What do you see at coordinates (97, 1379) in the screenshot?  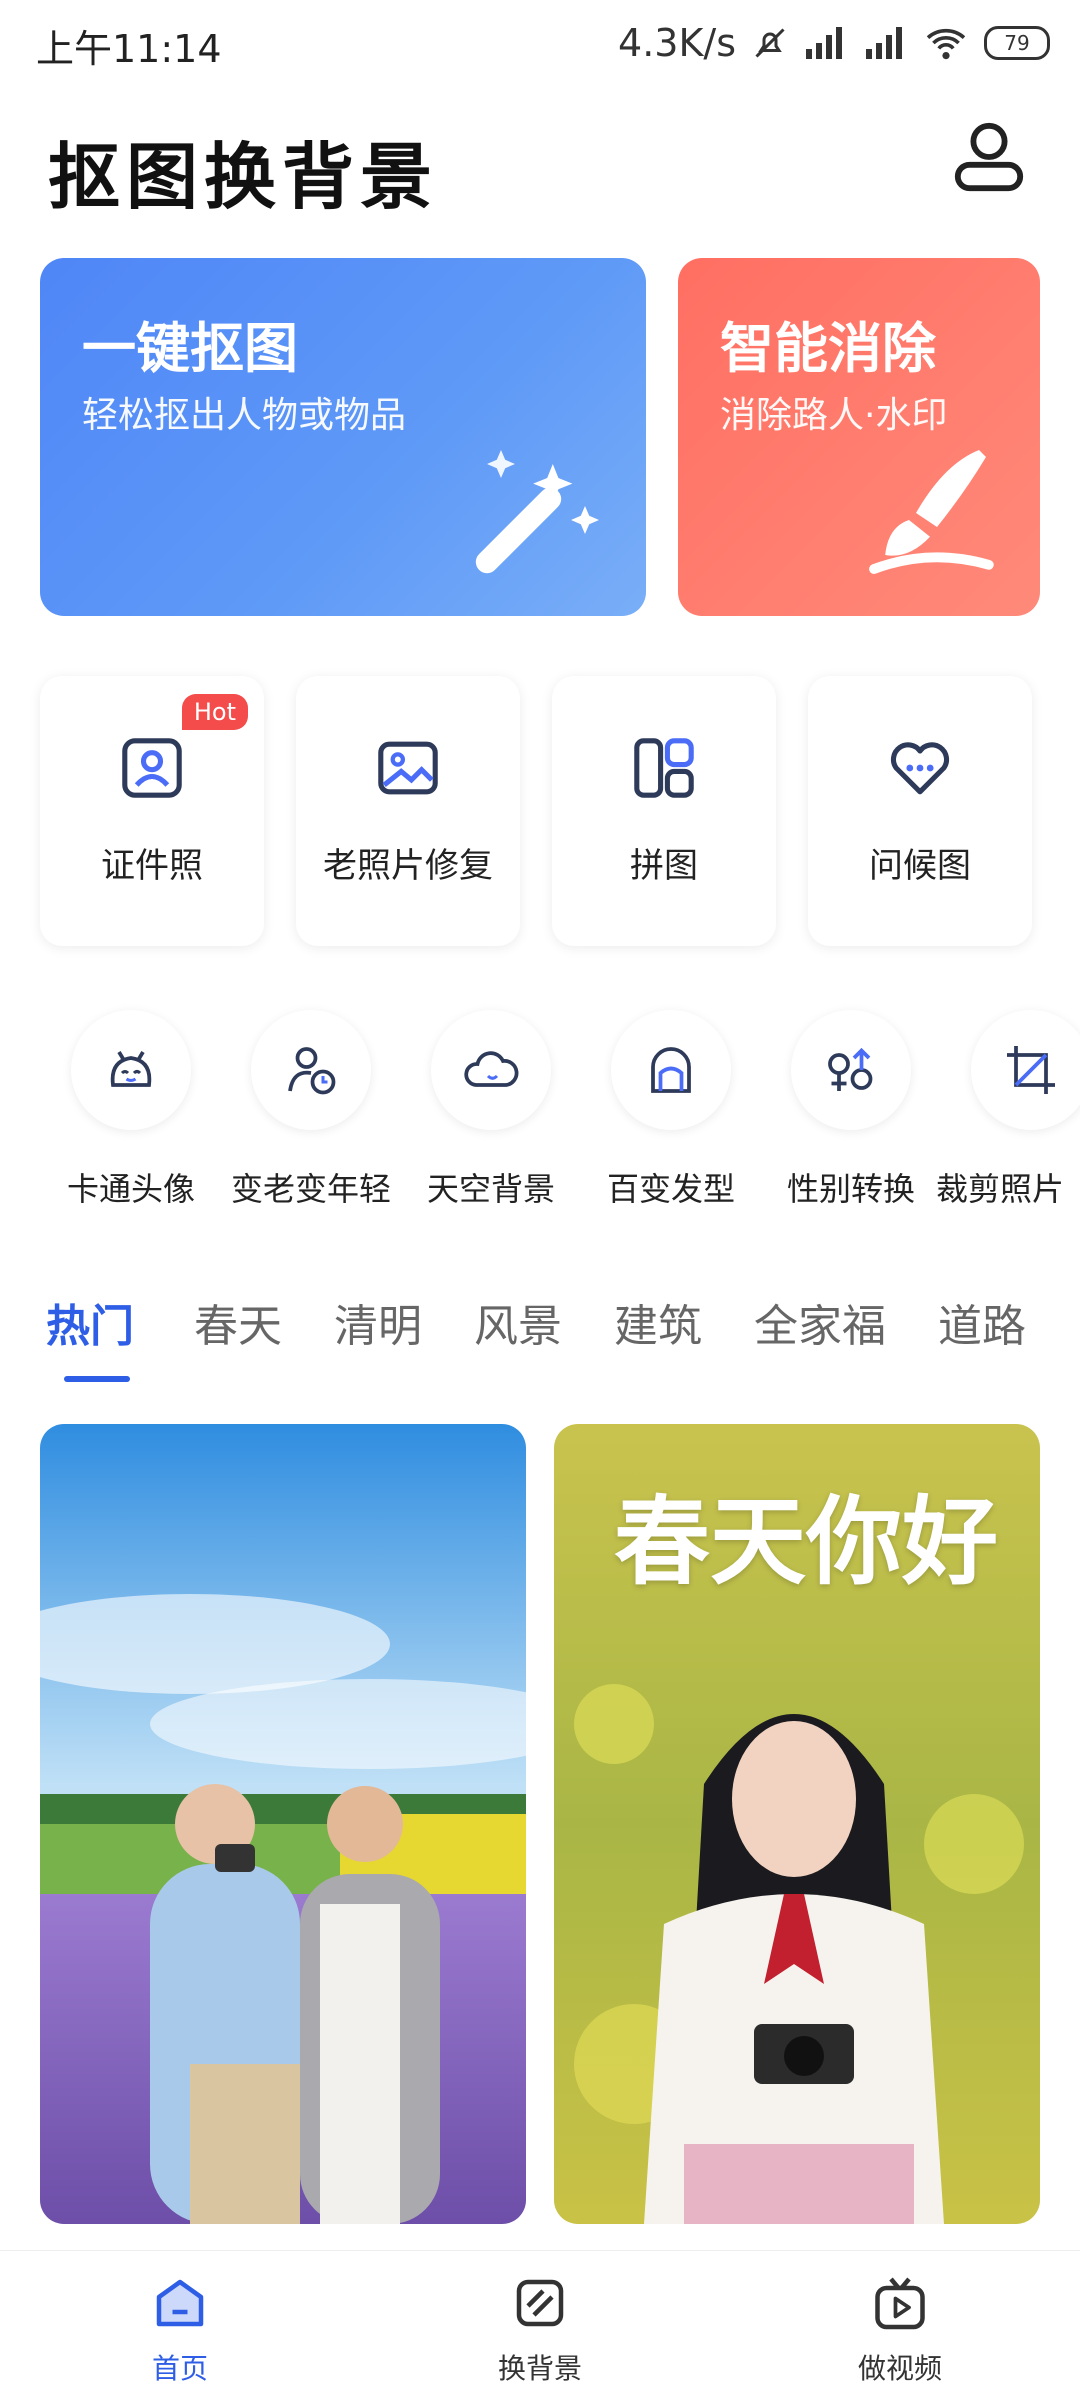 I see `active-tab-indicator` at bounding box center [97, 1379].